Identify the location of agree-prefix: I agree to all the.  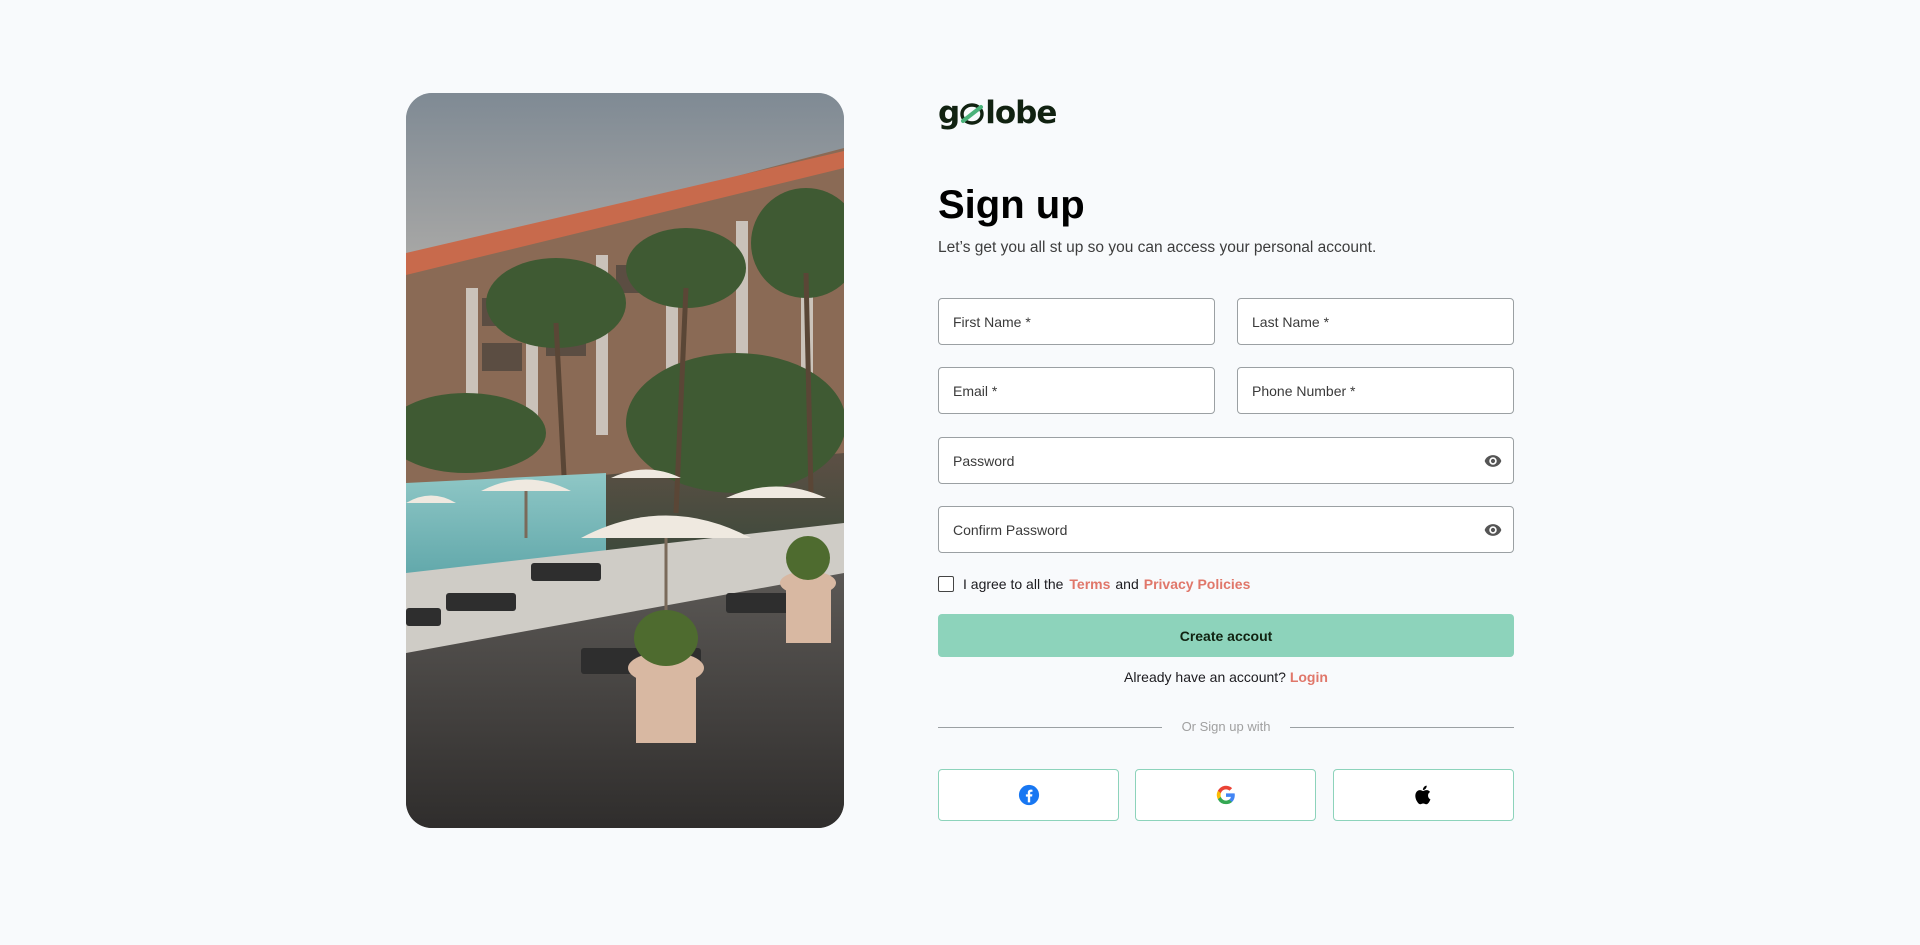
(1013, 584).